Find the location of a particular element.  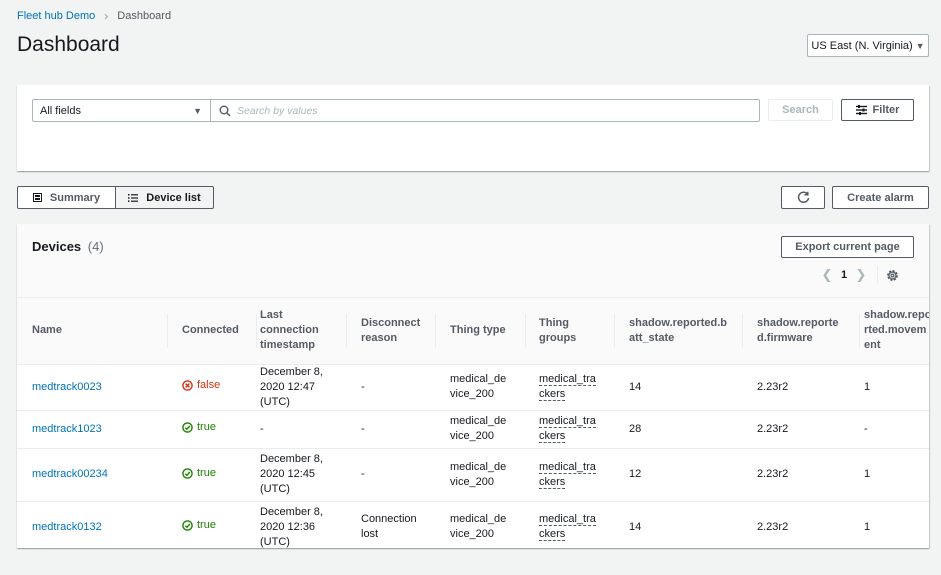

export-current-page-button: Export current page is located at coordinates (847, 247).